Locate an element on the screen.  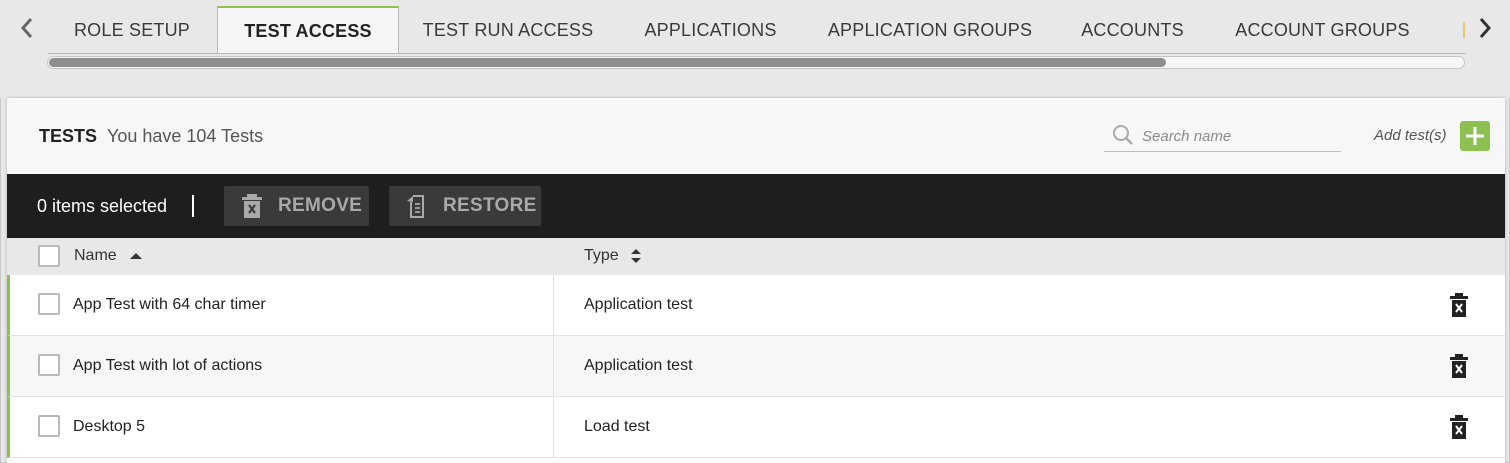
tab-application-groups: APPLICATION GROUPS is located at coordinates (930, 29).